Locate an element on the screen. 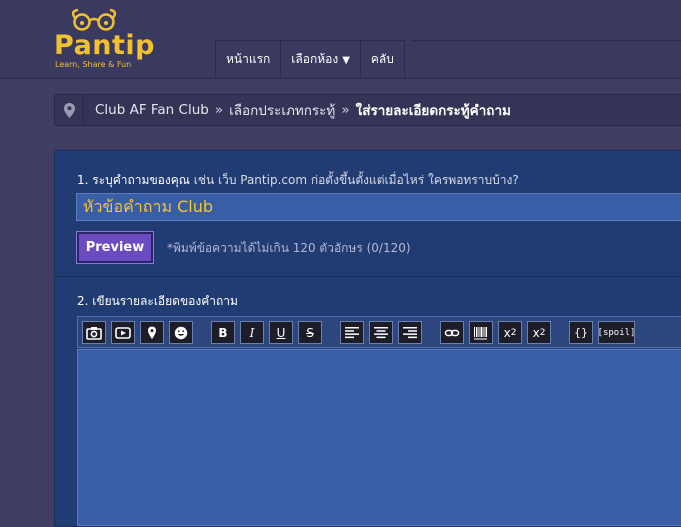 This screenshot has width=681, height=527. nav-club: คลับ is located at coordinates (382, 59).